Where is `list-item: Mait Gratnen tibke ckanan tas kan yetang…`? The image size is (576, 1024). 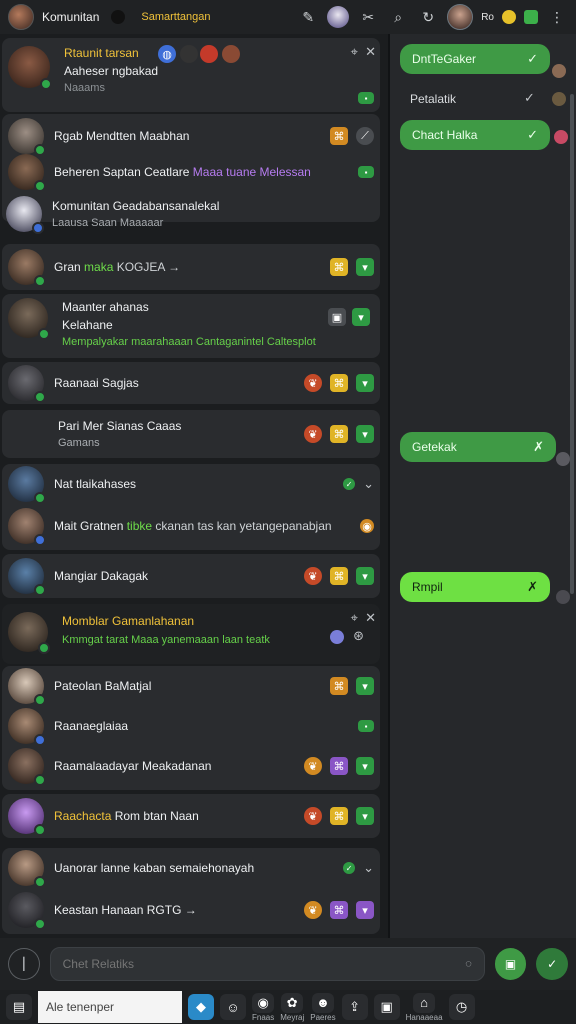 list-item: Mait Gratnen tibke ckanan tas kan yetang… is located at coordinates (191, 526).